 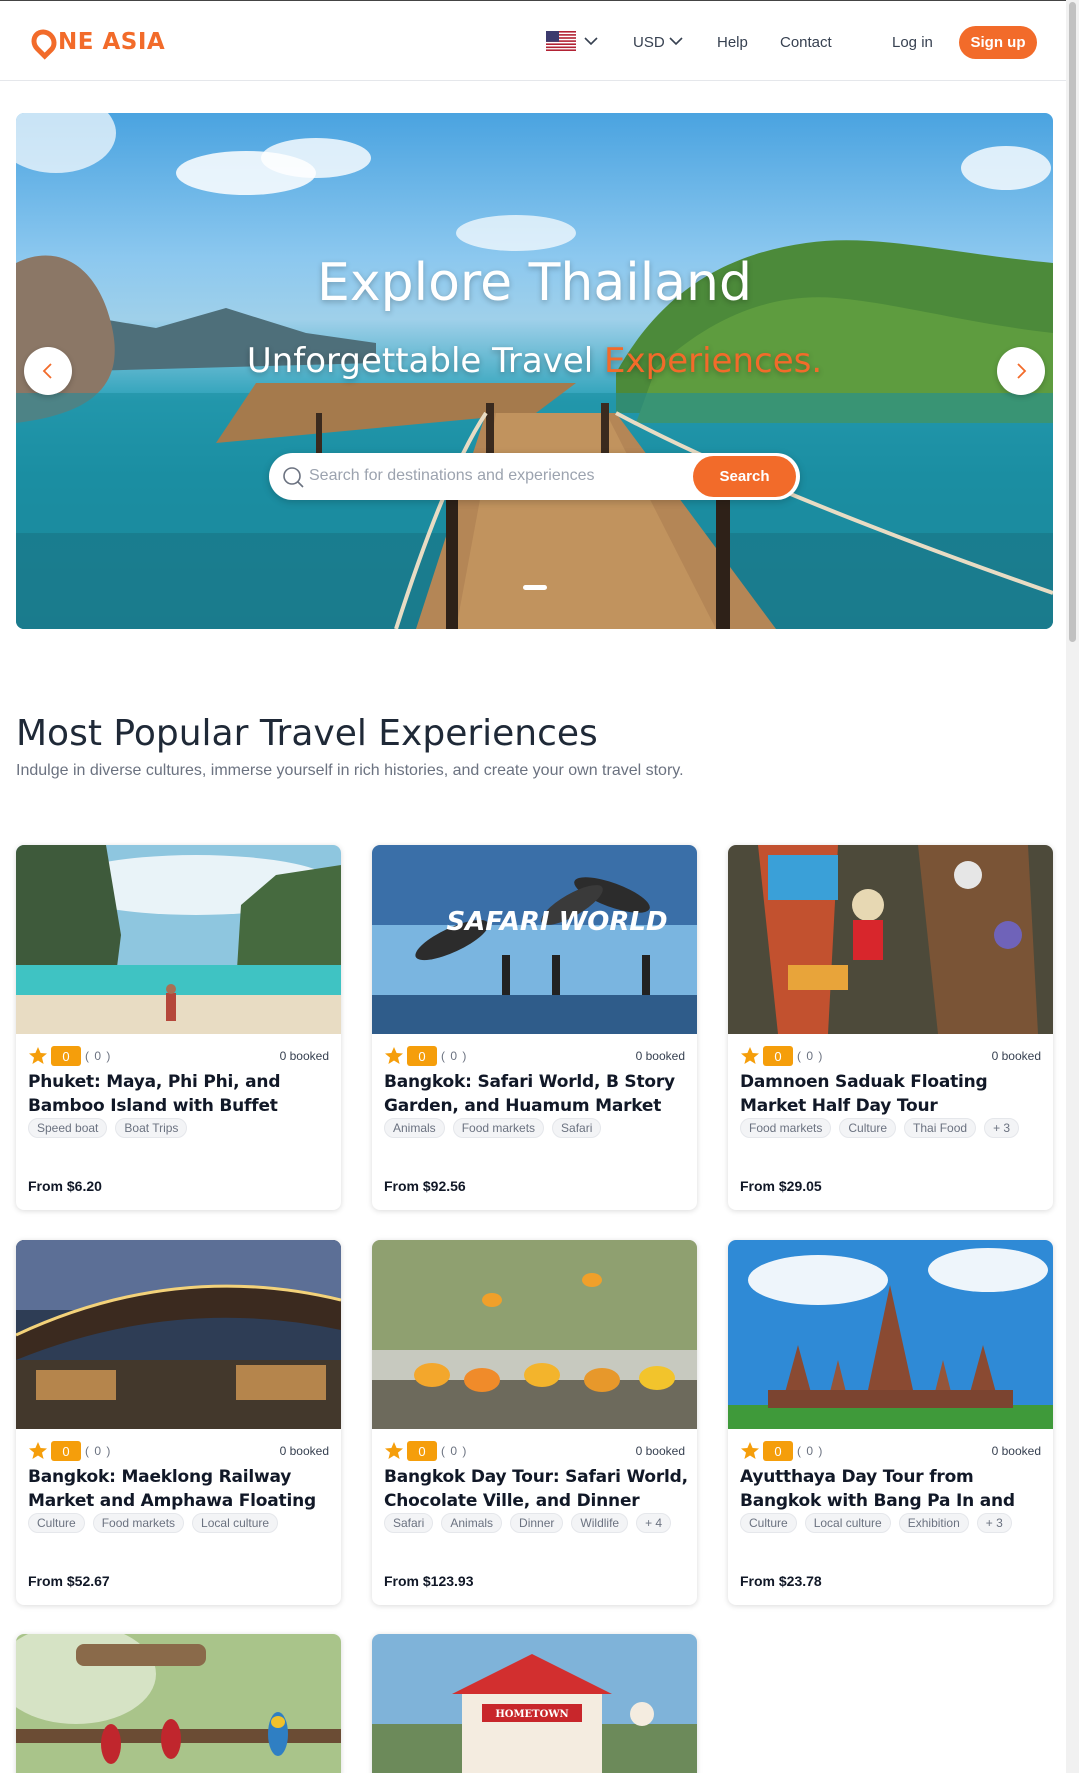 I want to click on brand-logo: NE ASIA, so click(x=96, y=42).